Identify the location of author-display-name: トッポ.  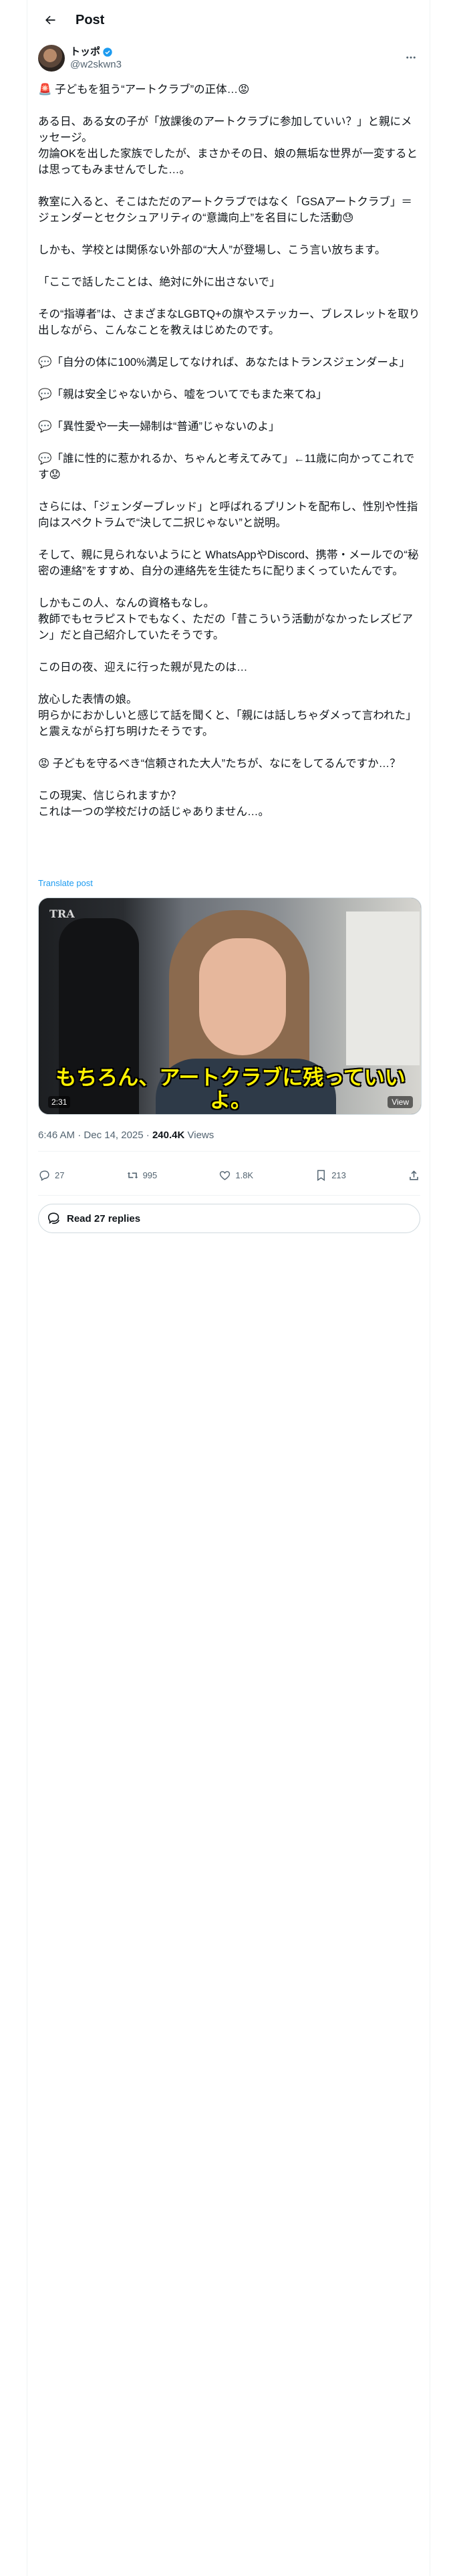
(85, 51).